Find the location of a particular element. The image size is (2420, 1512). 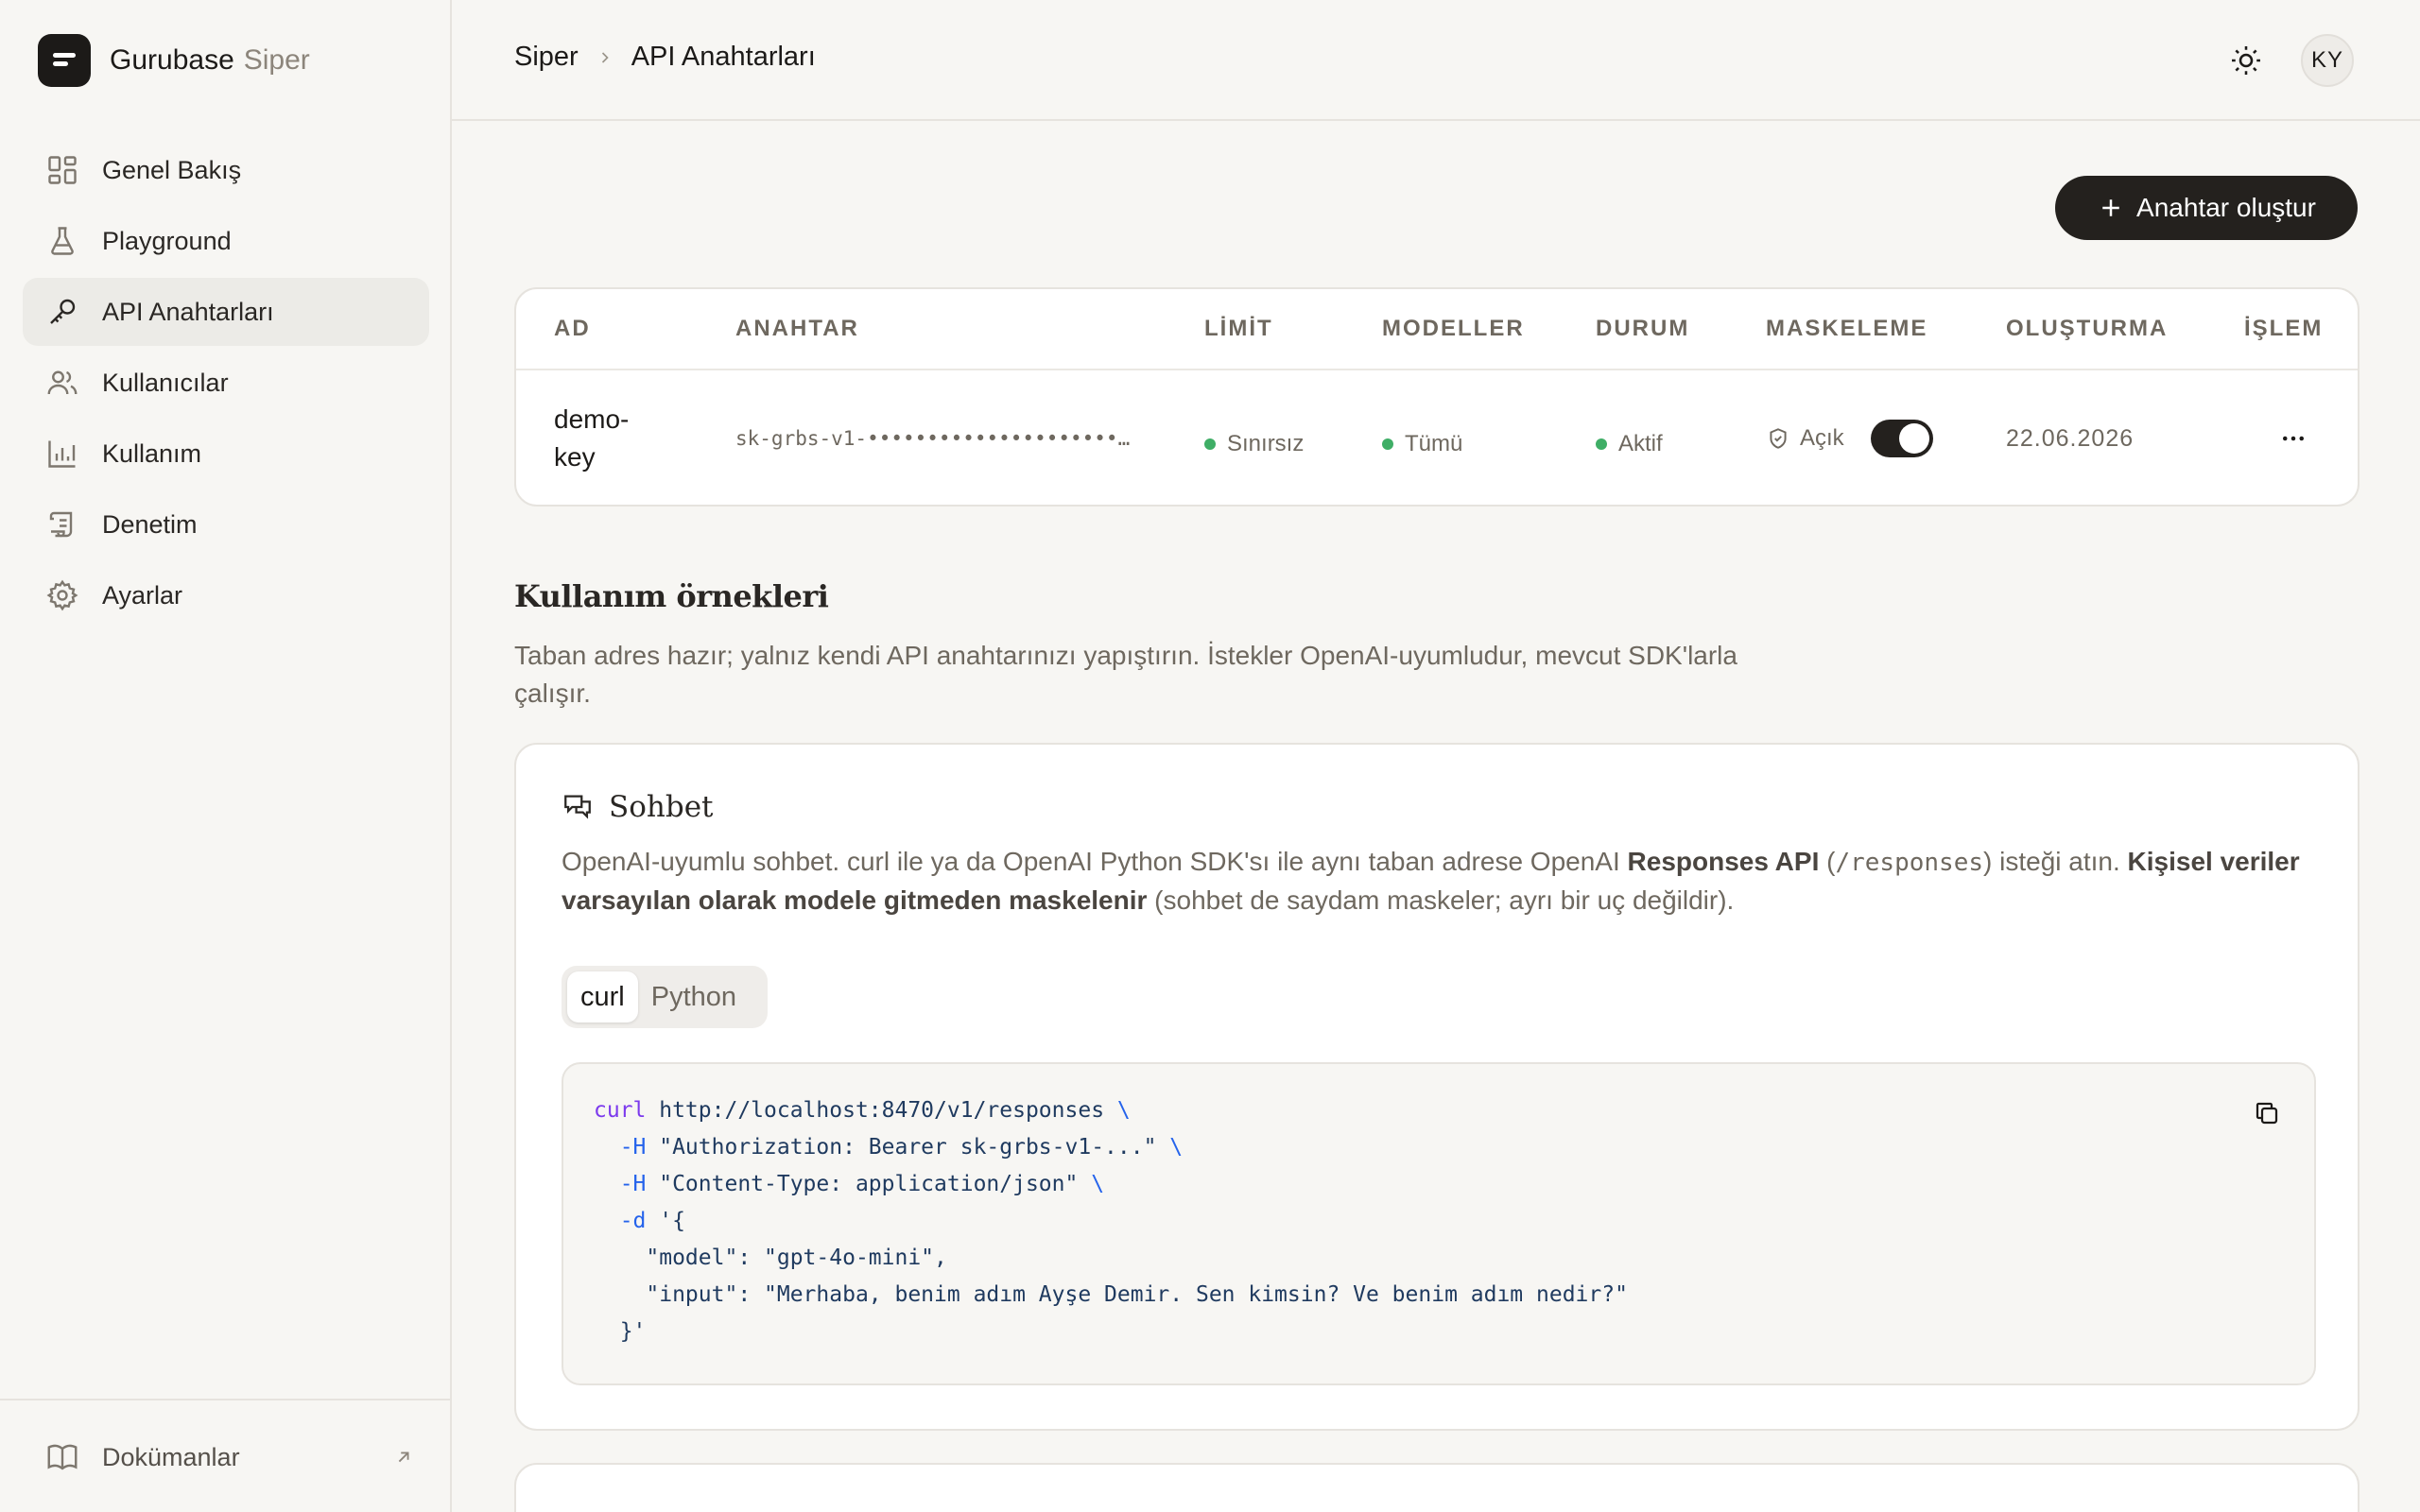

status-badge: Aktif is located at coordinates (1630, 444).